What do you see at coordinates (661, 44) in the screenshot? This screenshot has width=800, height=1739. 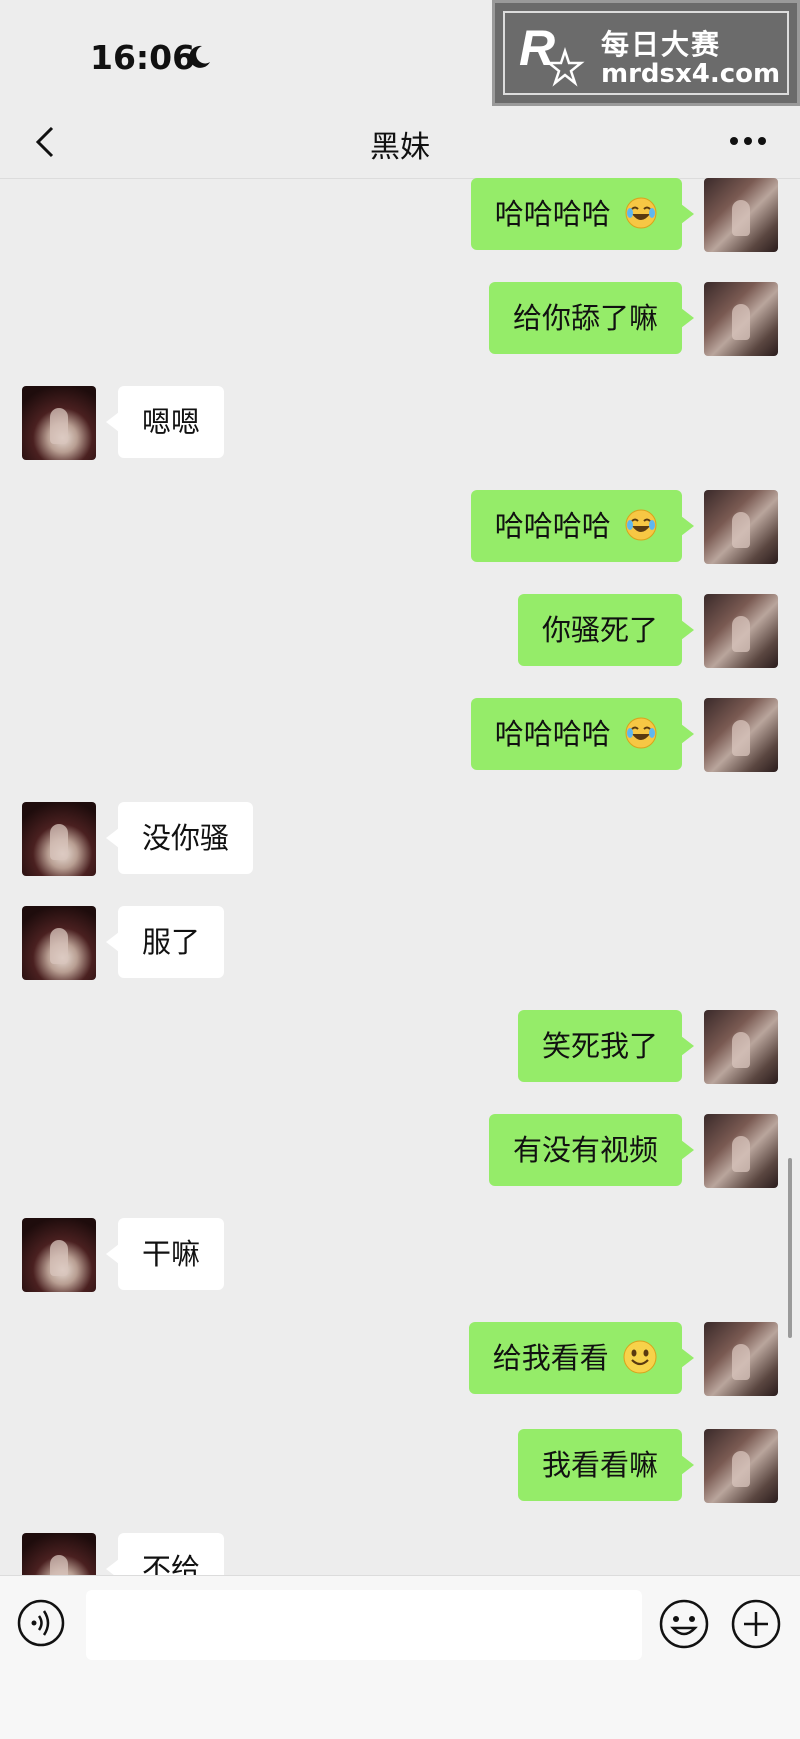 I see `watermark-title: 每日大赛` at bounding box center [661, 44].